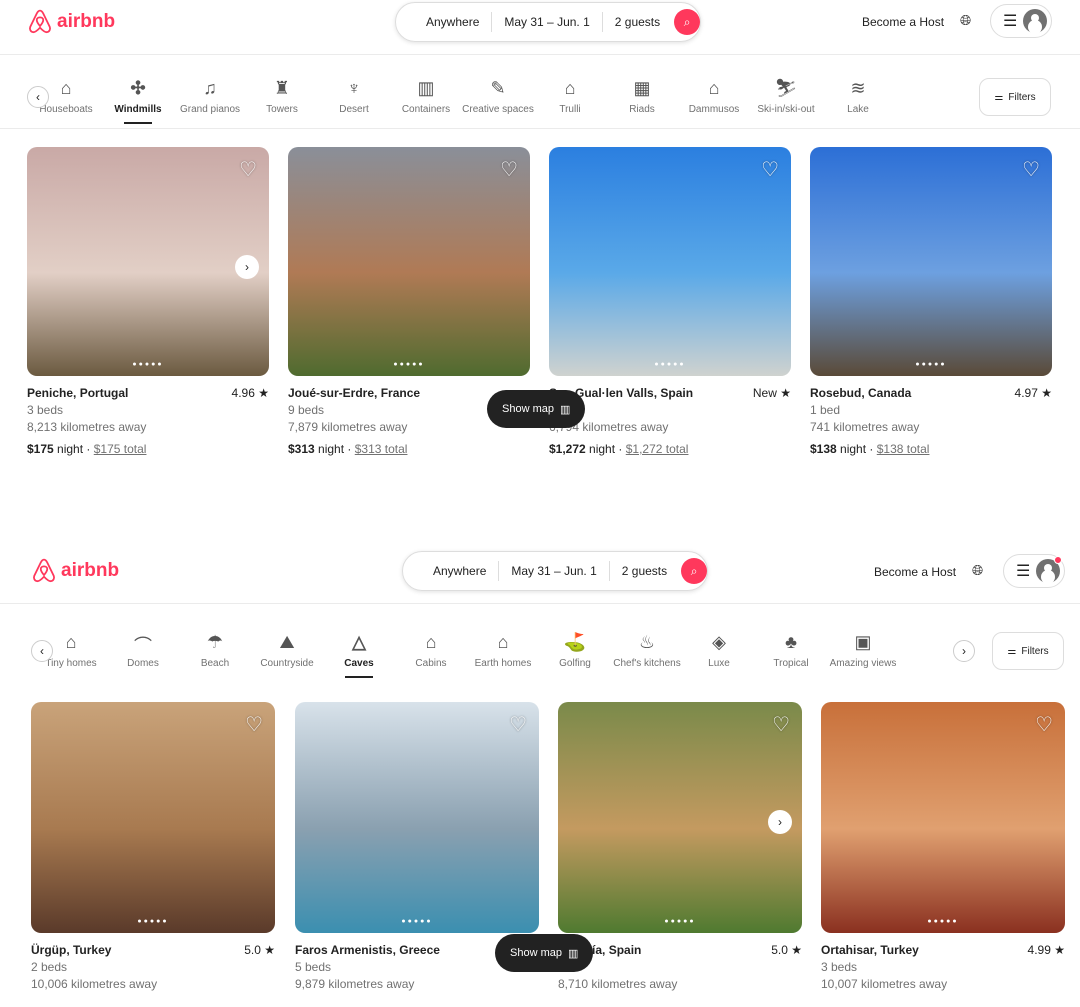 This screenshot has width=1080, height=1007. I want to click on category-creative-spaces: ✎ Creative spaces, so click(498, 96).